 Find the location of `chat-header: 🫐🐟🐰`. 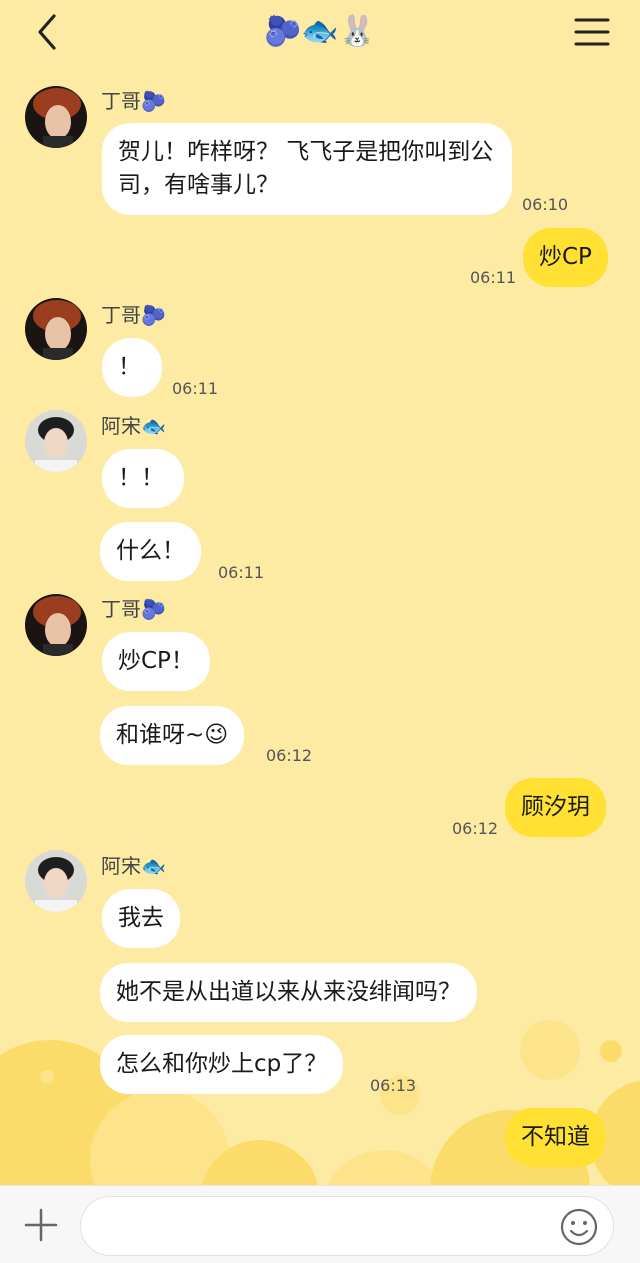

chat-header: 🫐🐟🐰 is located at coordinates (320, 34).